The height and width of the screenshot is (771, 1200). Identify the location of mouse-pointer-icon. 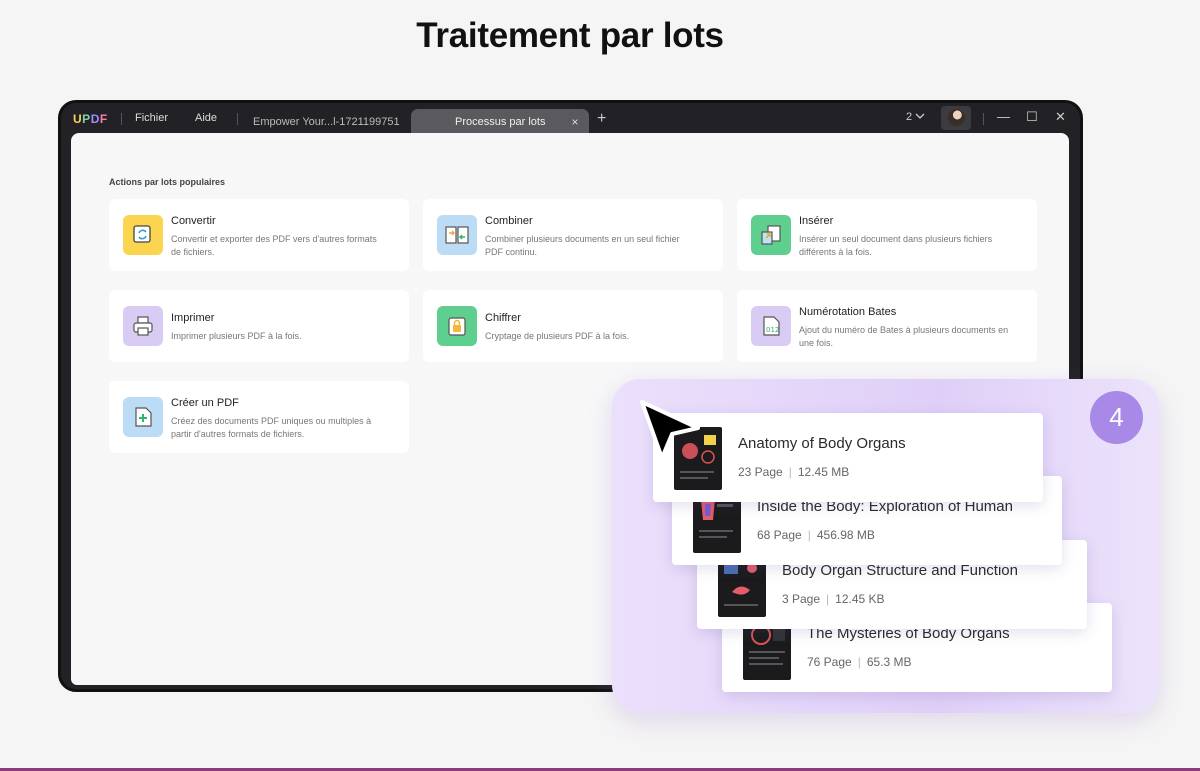
(670, 432).